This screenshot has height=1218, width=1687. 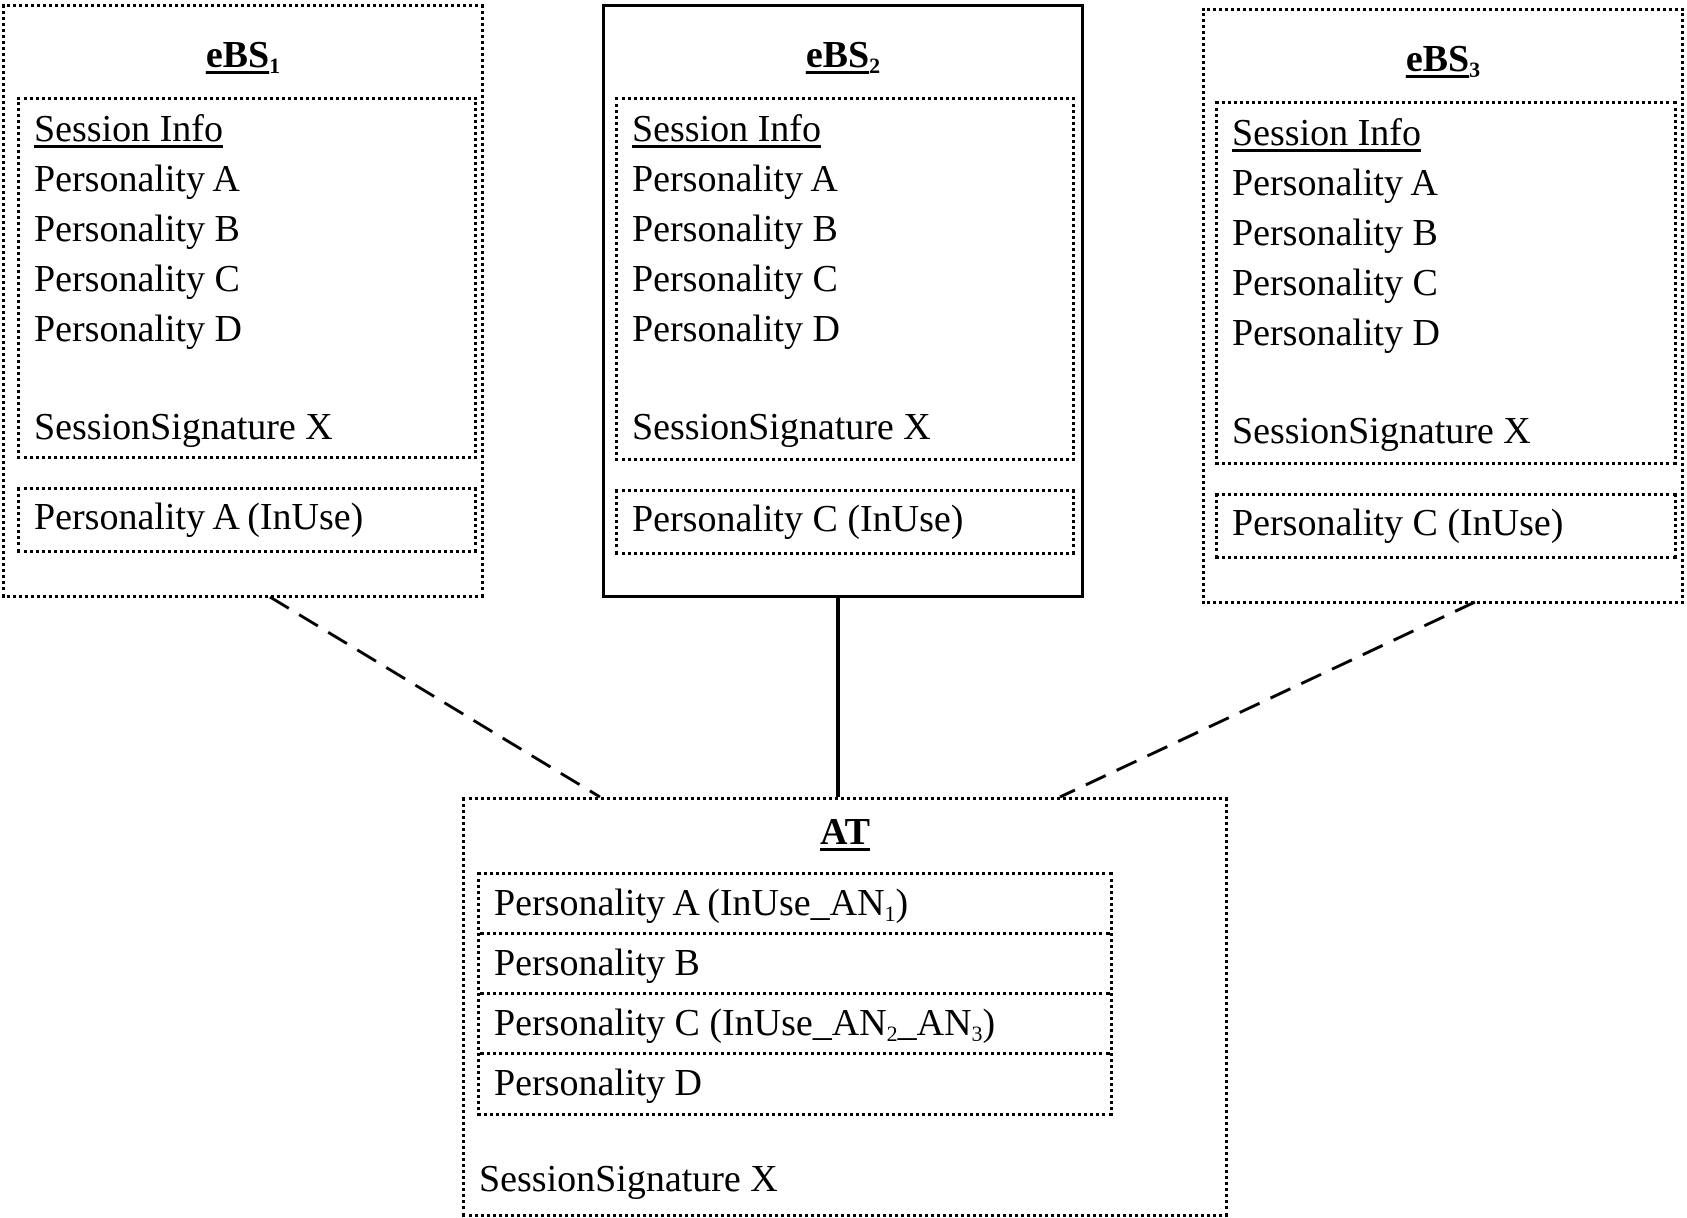 I want to click on link-ebs1-at, so click(x=435, y=697).